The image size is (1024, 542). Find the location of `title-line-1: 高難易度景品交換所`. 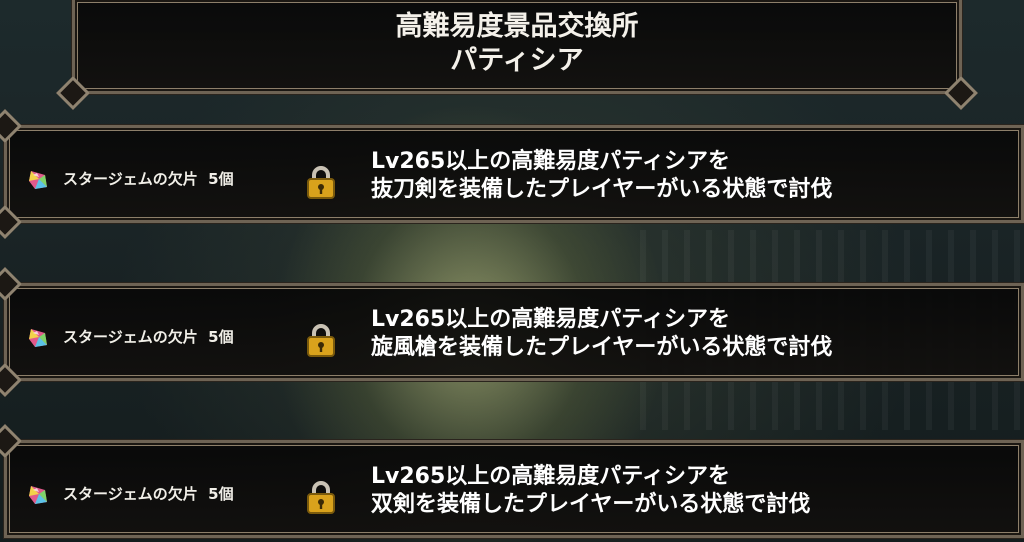

title-line-1: 高難易度景品交換所 is located at coordinates (517, 26).